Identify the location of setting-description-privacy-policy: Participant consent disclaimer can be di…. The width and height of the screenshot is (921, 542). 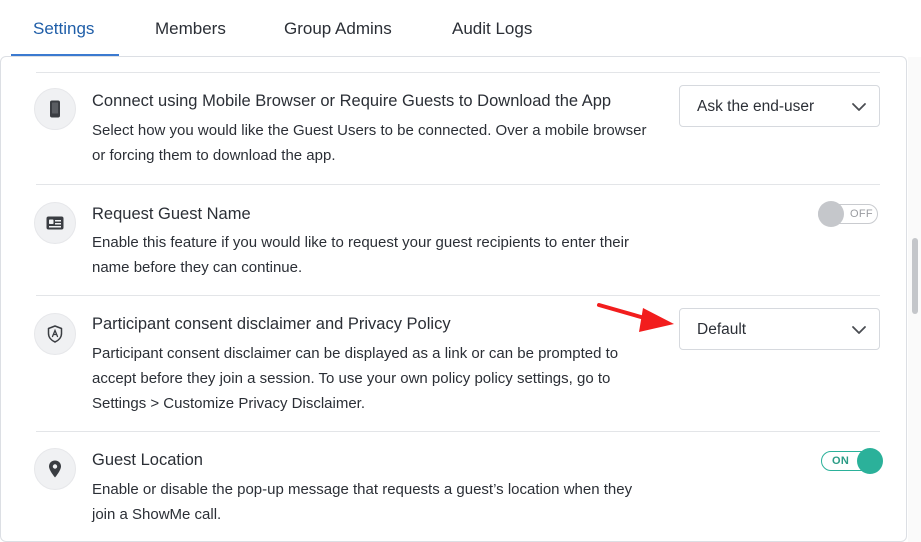
(355, 378).